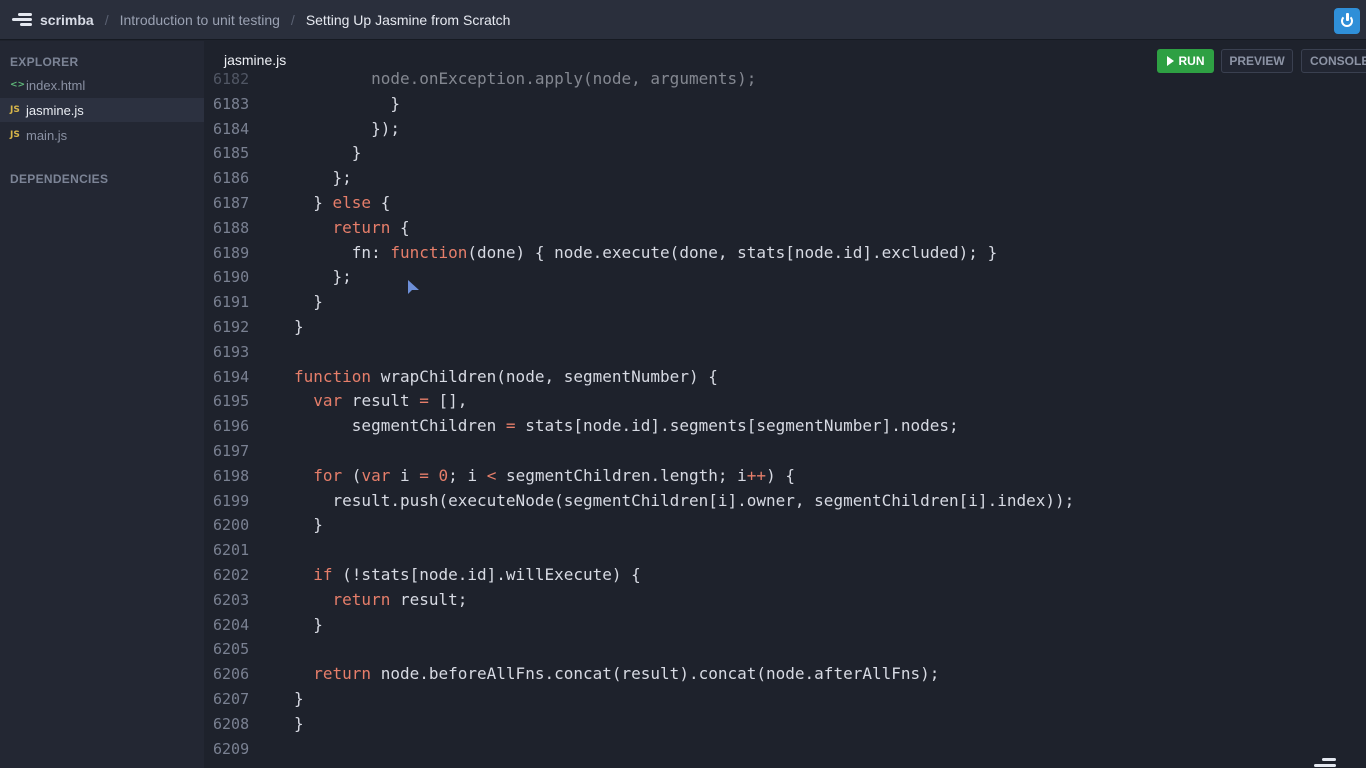 The width and height of the screenshot is (1366, 768). What do you see at coordinates (231, 227) in the screenshot?
I see `line-number: 6188` at bounding box center [231, 227].